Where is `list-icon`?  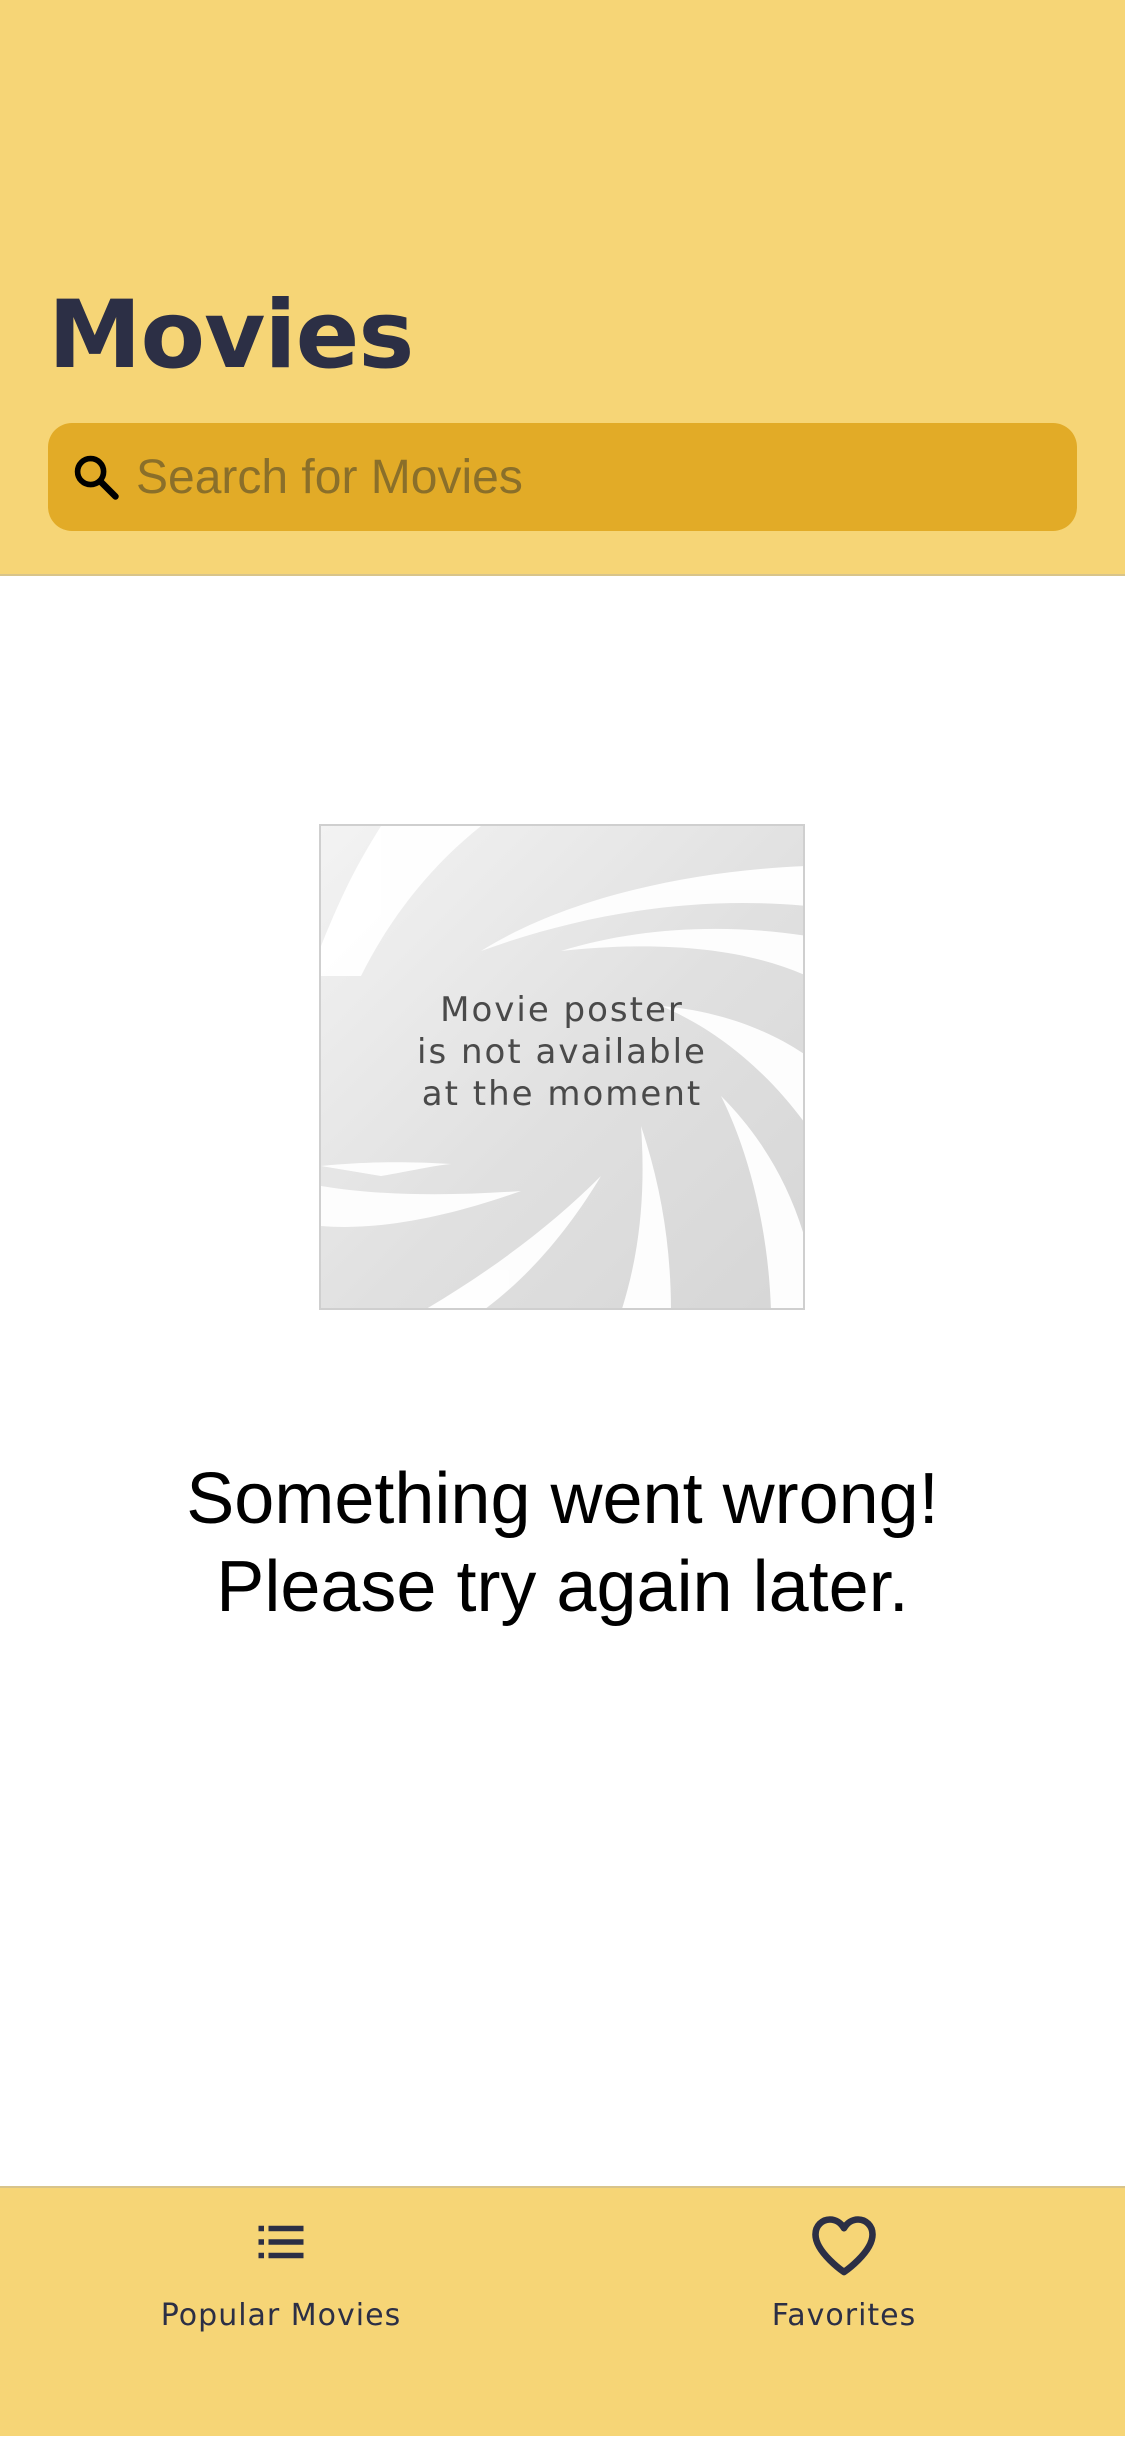 list-icon is located at coordinates (281, 2242).